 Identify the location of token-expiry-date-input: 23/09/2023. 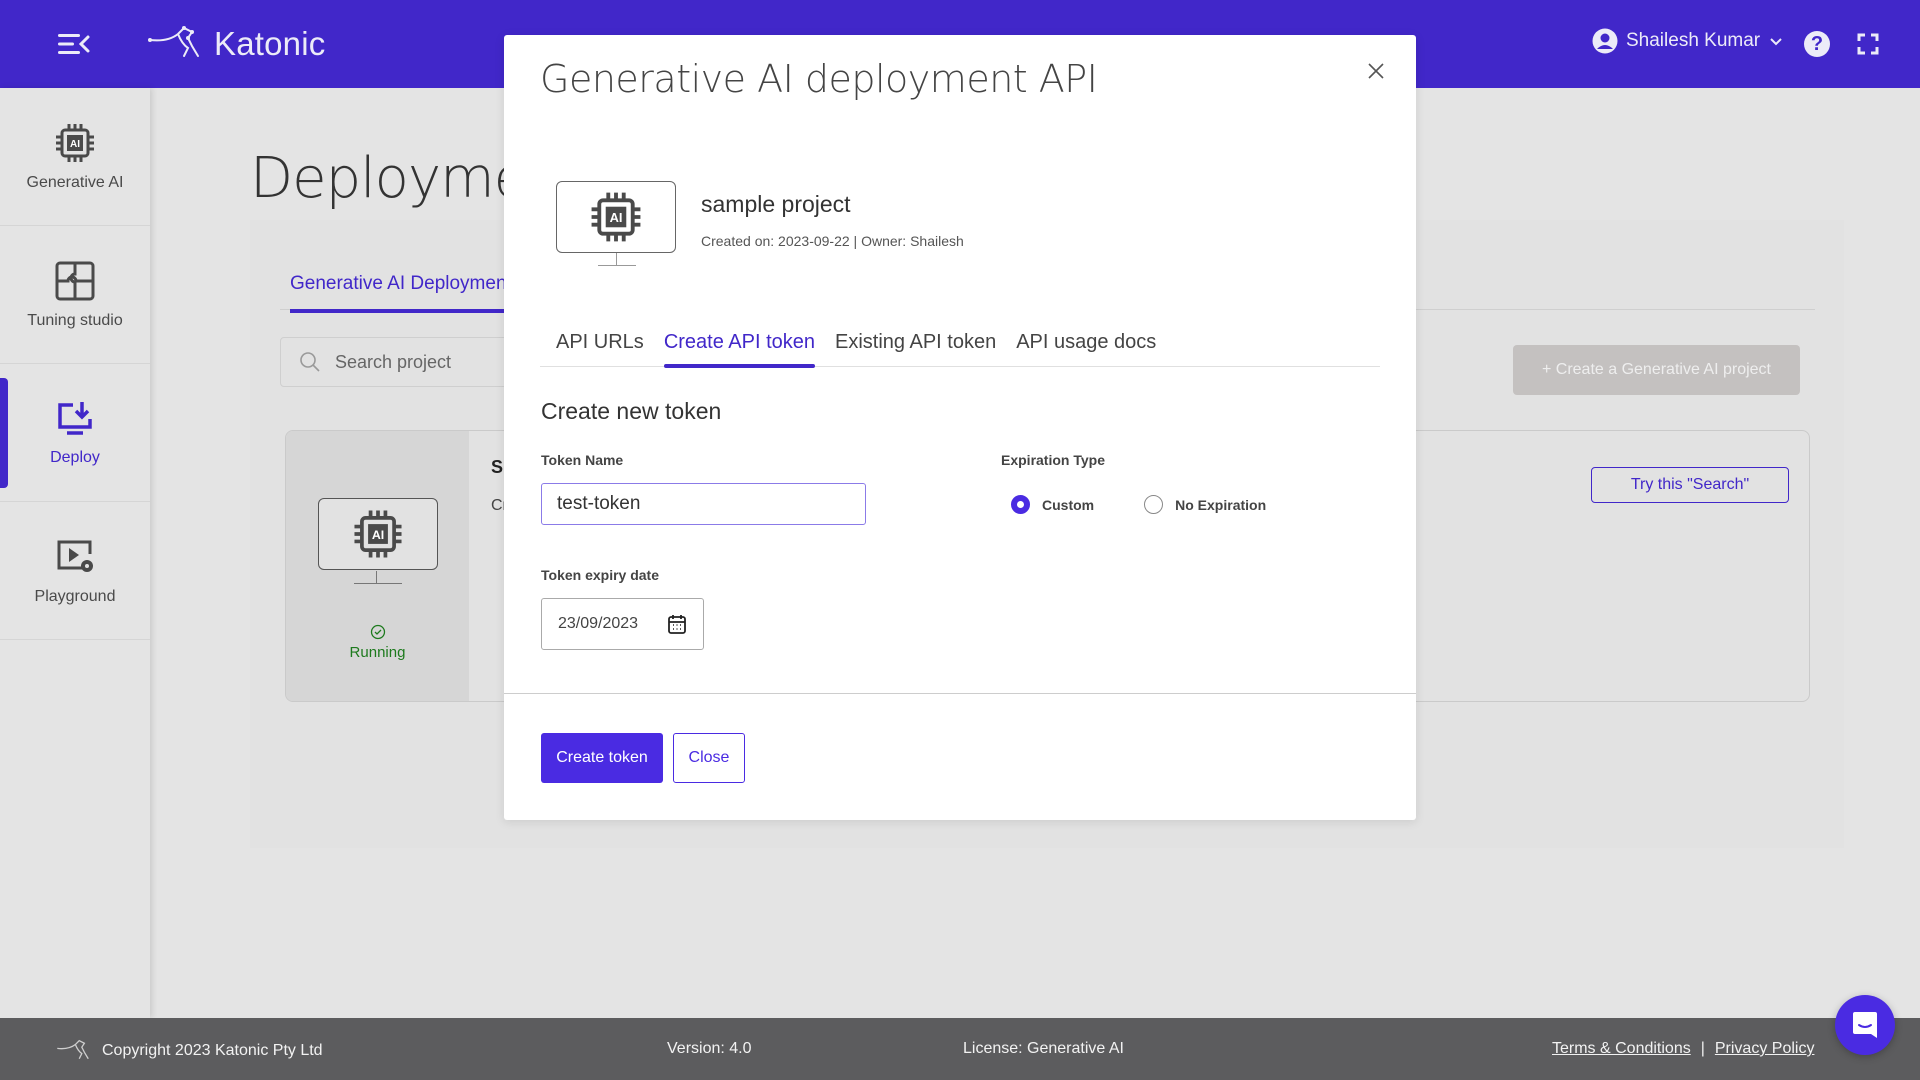
(622, 624).